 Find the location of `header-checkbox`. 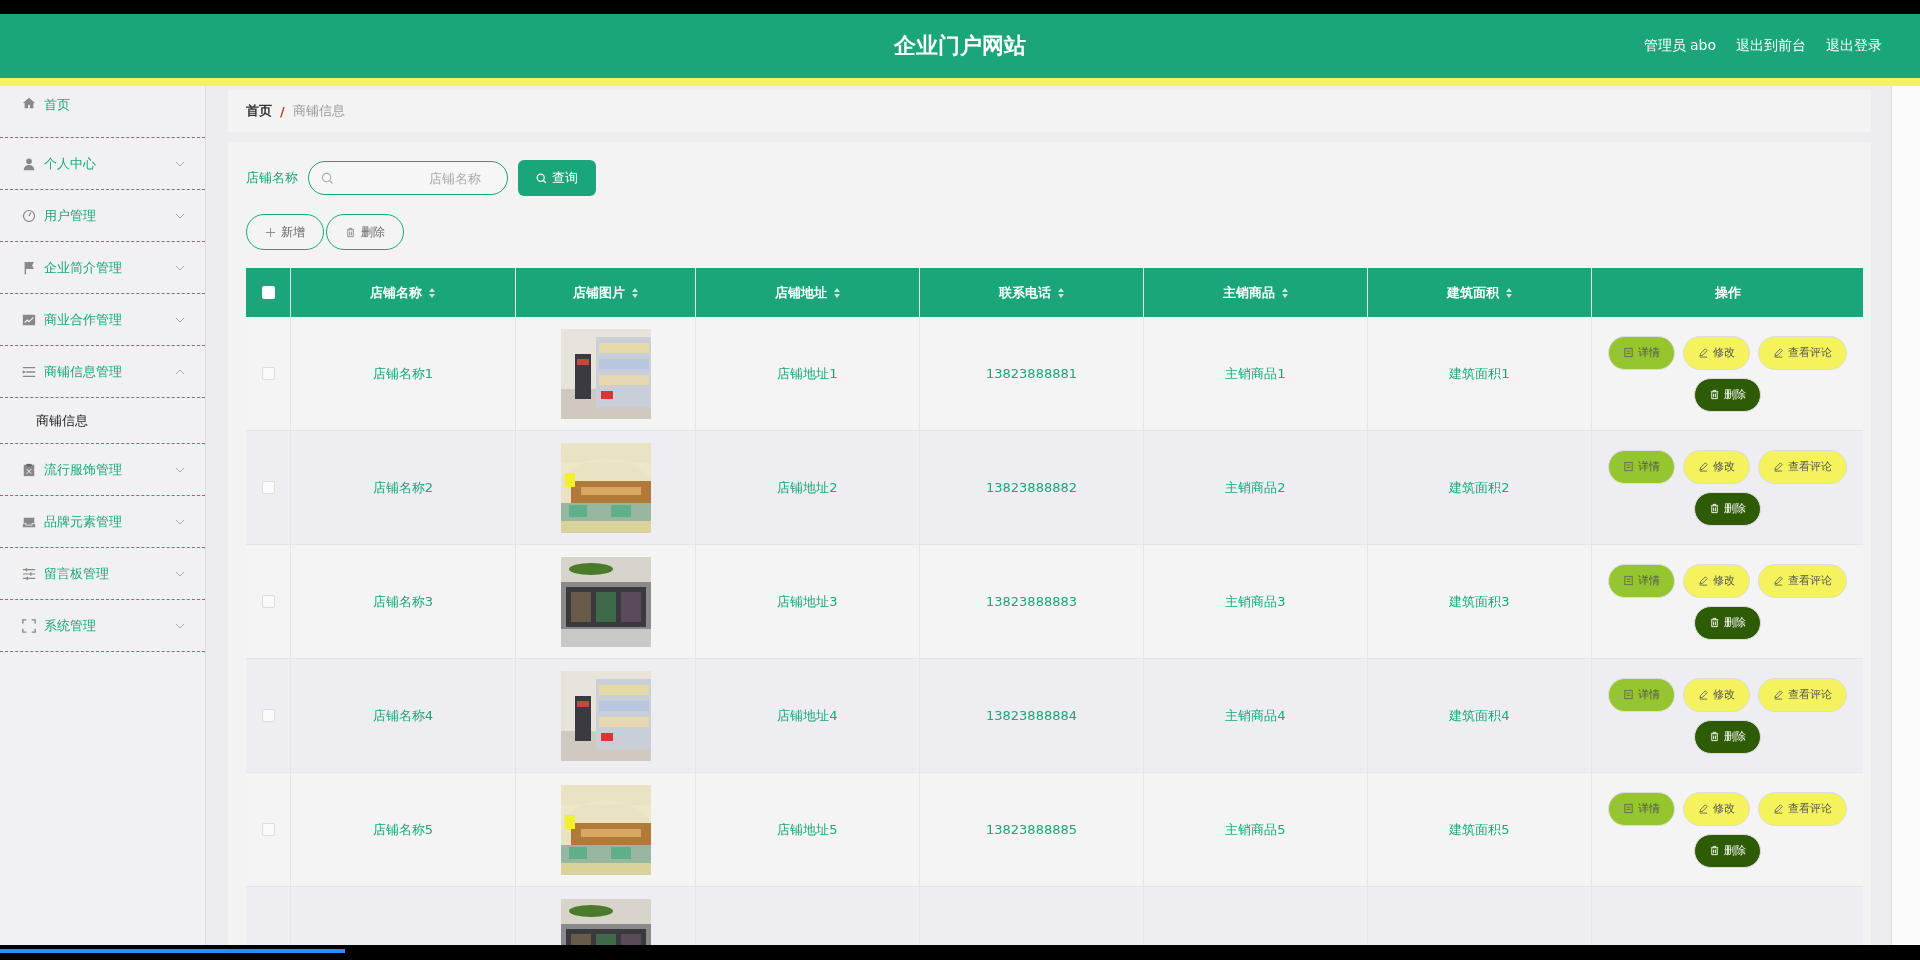

header-checkbox is located at coordinates (268, 292).